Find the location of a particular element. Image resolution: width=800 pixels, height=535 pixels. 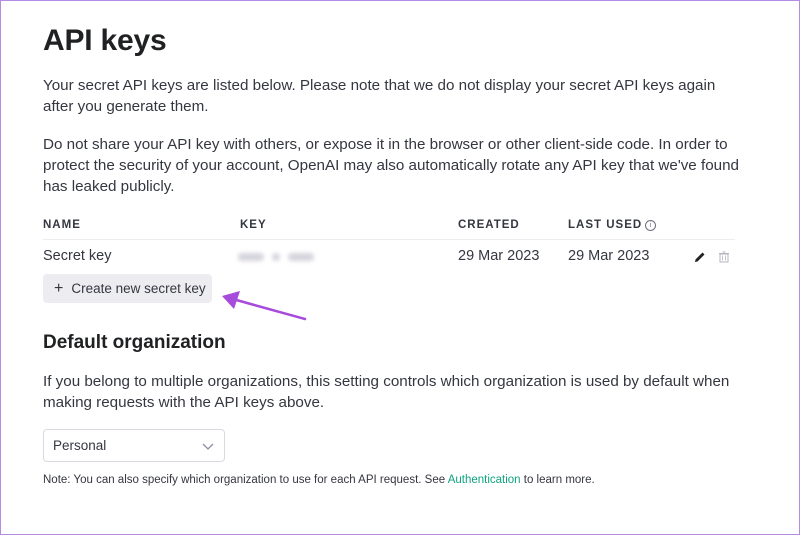

page-title: API keys is located at coordinates (105, 40).